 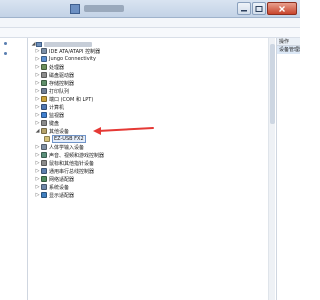 I want to click on tree-item-hid: ▷ 人体学输入设备, so click(x=59, y=147).